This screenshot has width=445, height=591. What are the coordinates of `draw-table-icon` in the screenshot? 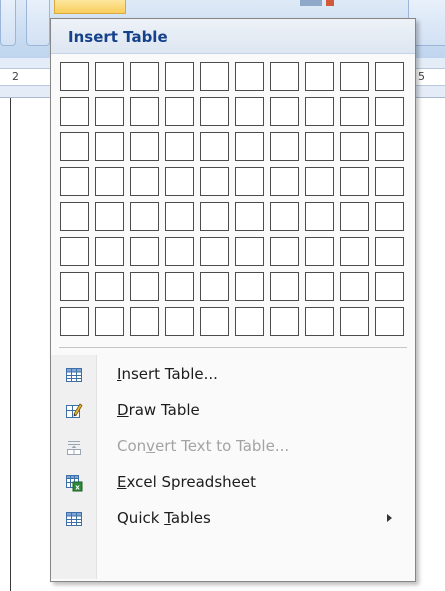 It's located at (74, 411).